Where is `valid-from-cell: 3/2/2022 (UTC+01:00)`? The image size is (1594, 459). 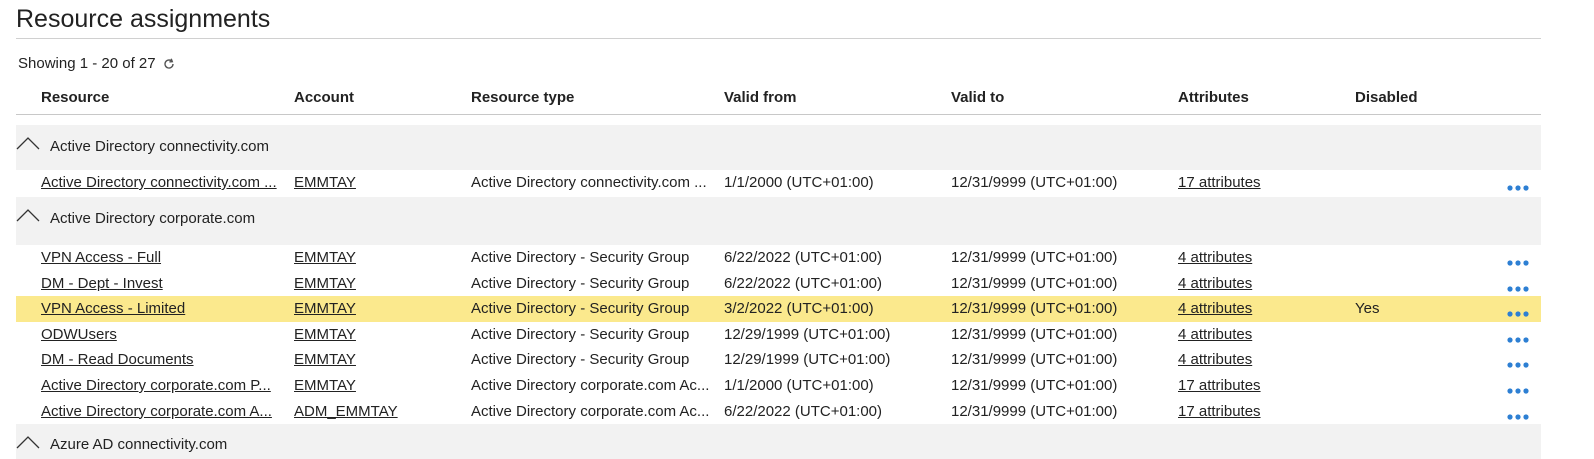 valid-from-cell: 3/2/2022 (UTC+01:00) is located at coordinates (799, 309).